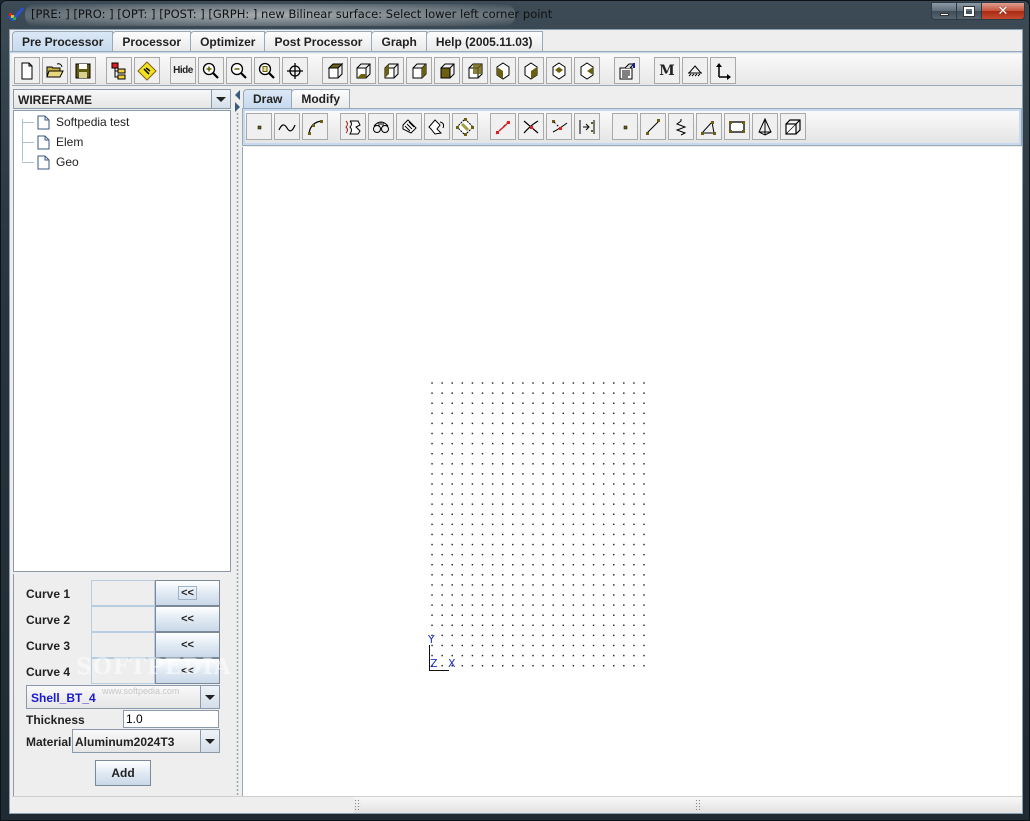  I want to click on split-curve-button, so click(503, 126).